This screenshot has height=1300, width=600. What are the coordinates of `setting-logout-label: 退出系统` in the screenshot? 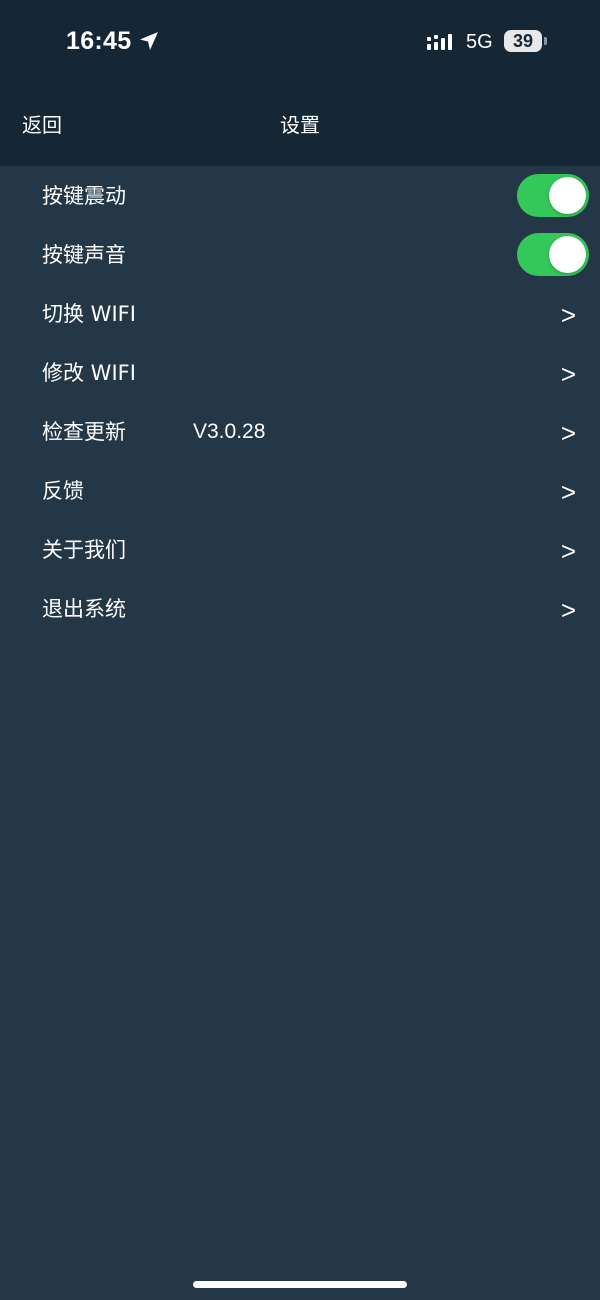 It's located at (84, 609).